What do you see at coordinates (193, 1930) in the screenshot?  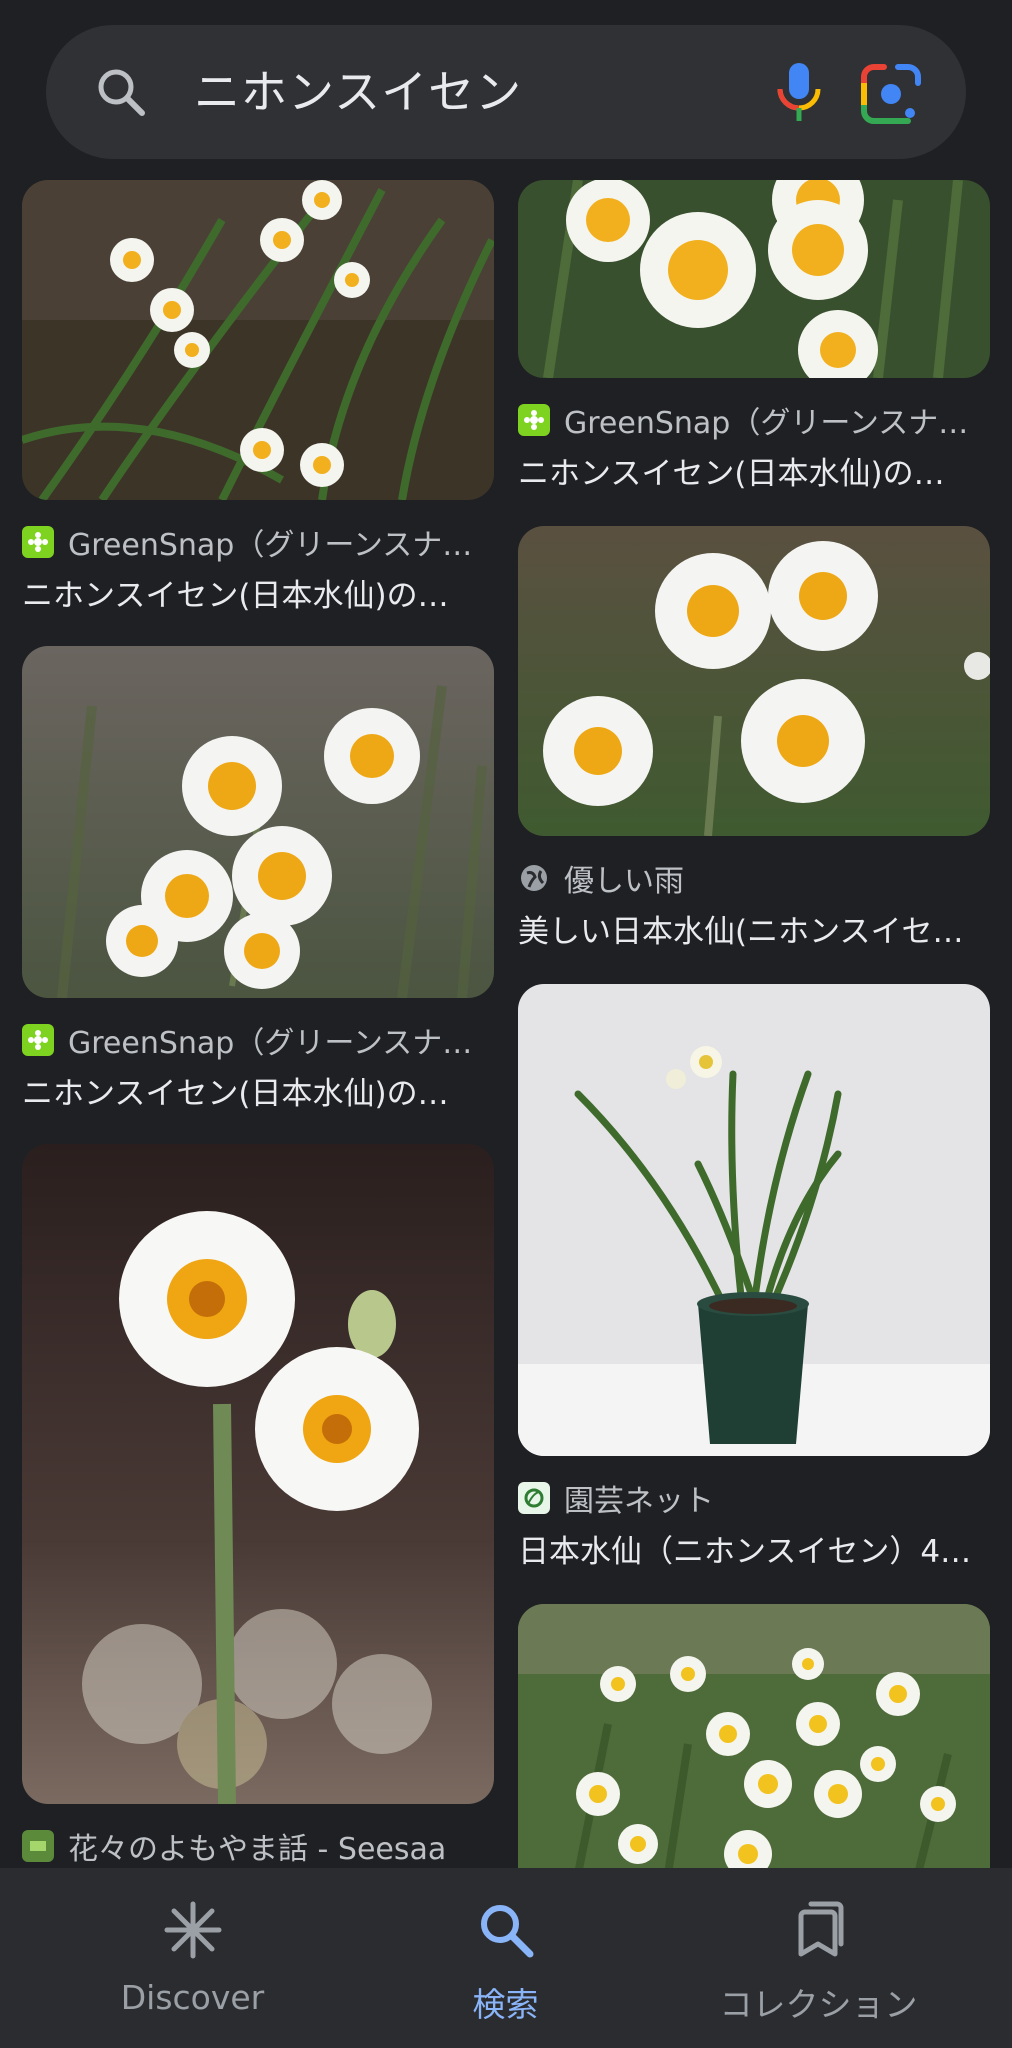 I see `asterisk-icon` at bounding box center [193, 1930].